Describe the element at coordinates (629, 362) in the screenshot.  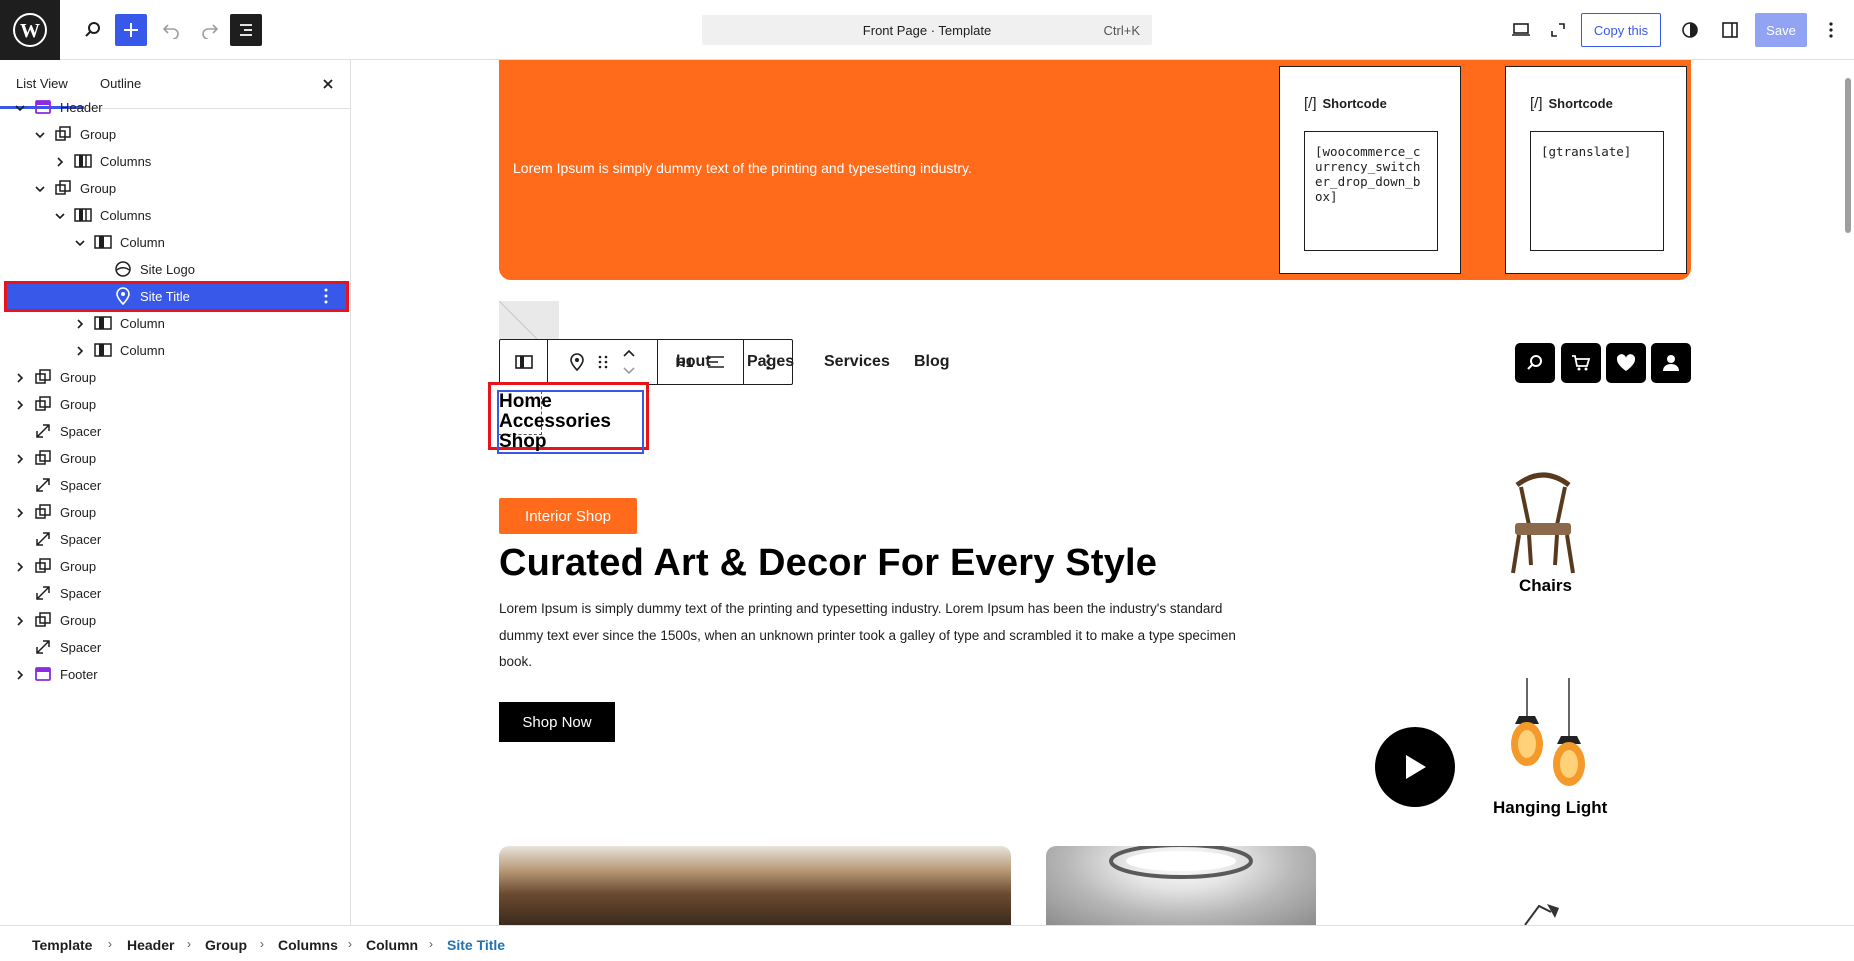
I see `move-up-down-icon` at that location.